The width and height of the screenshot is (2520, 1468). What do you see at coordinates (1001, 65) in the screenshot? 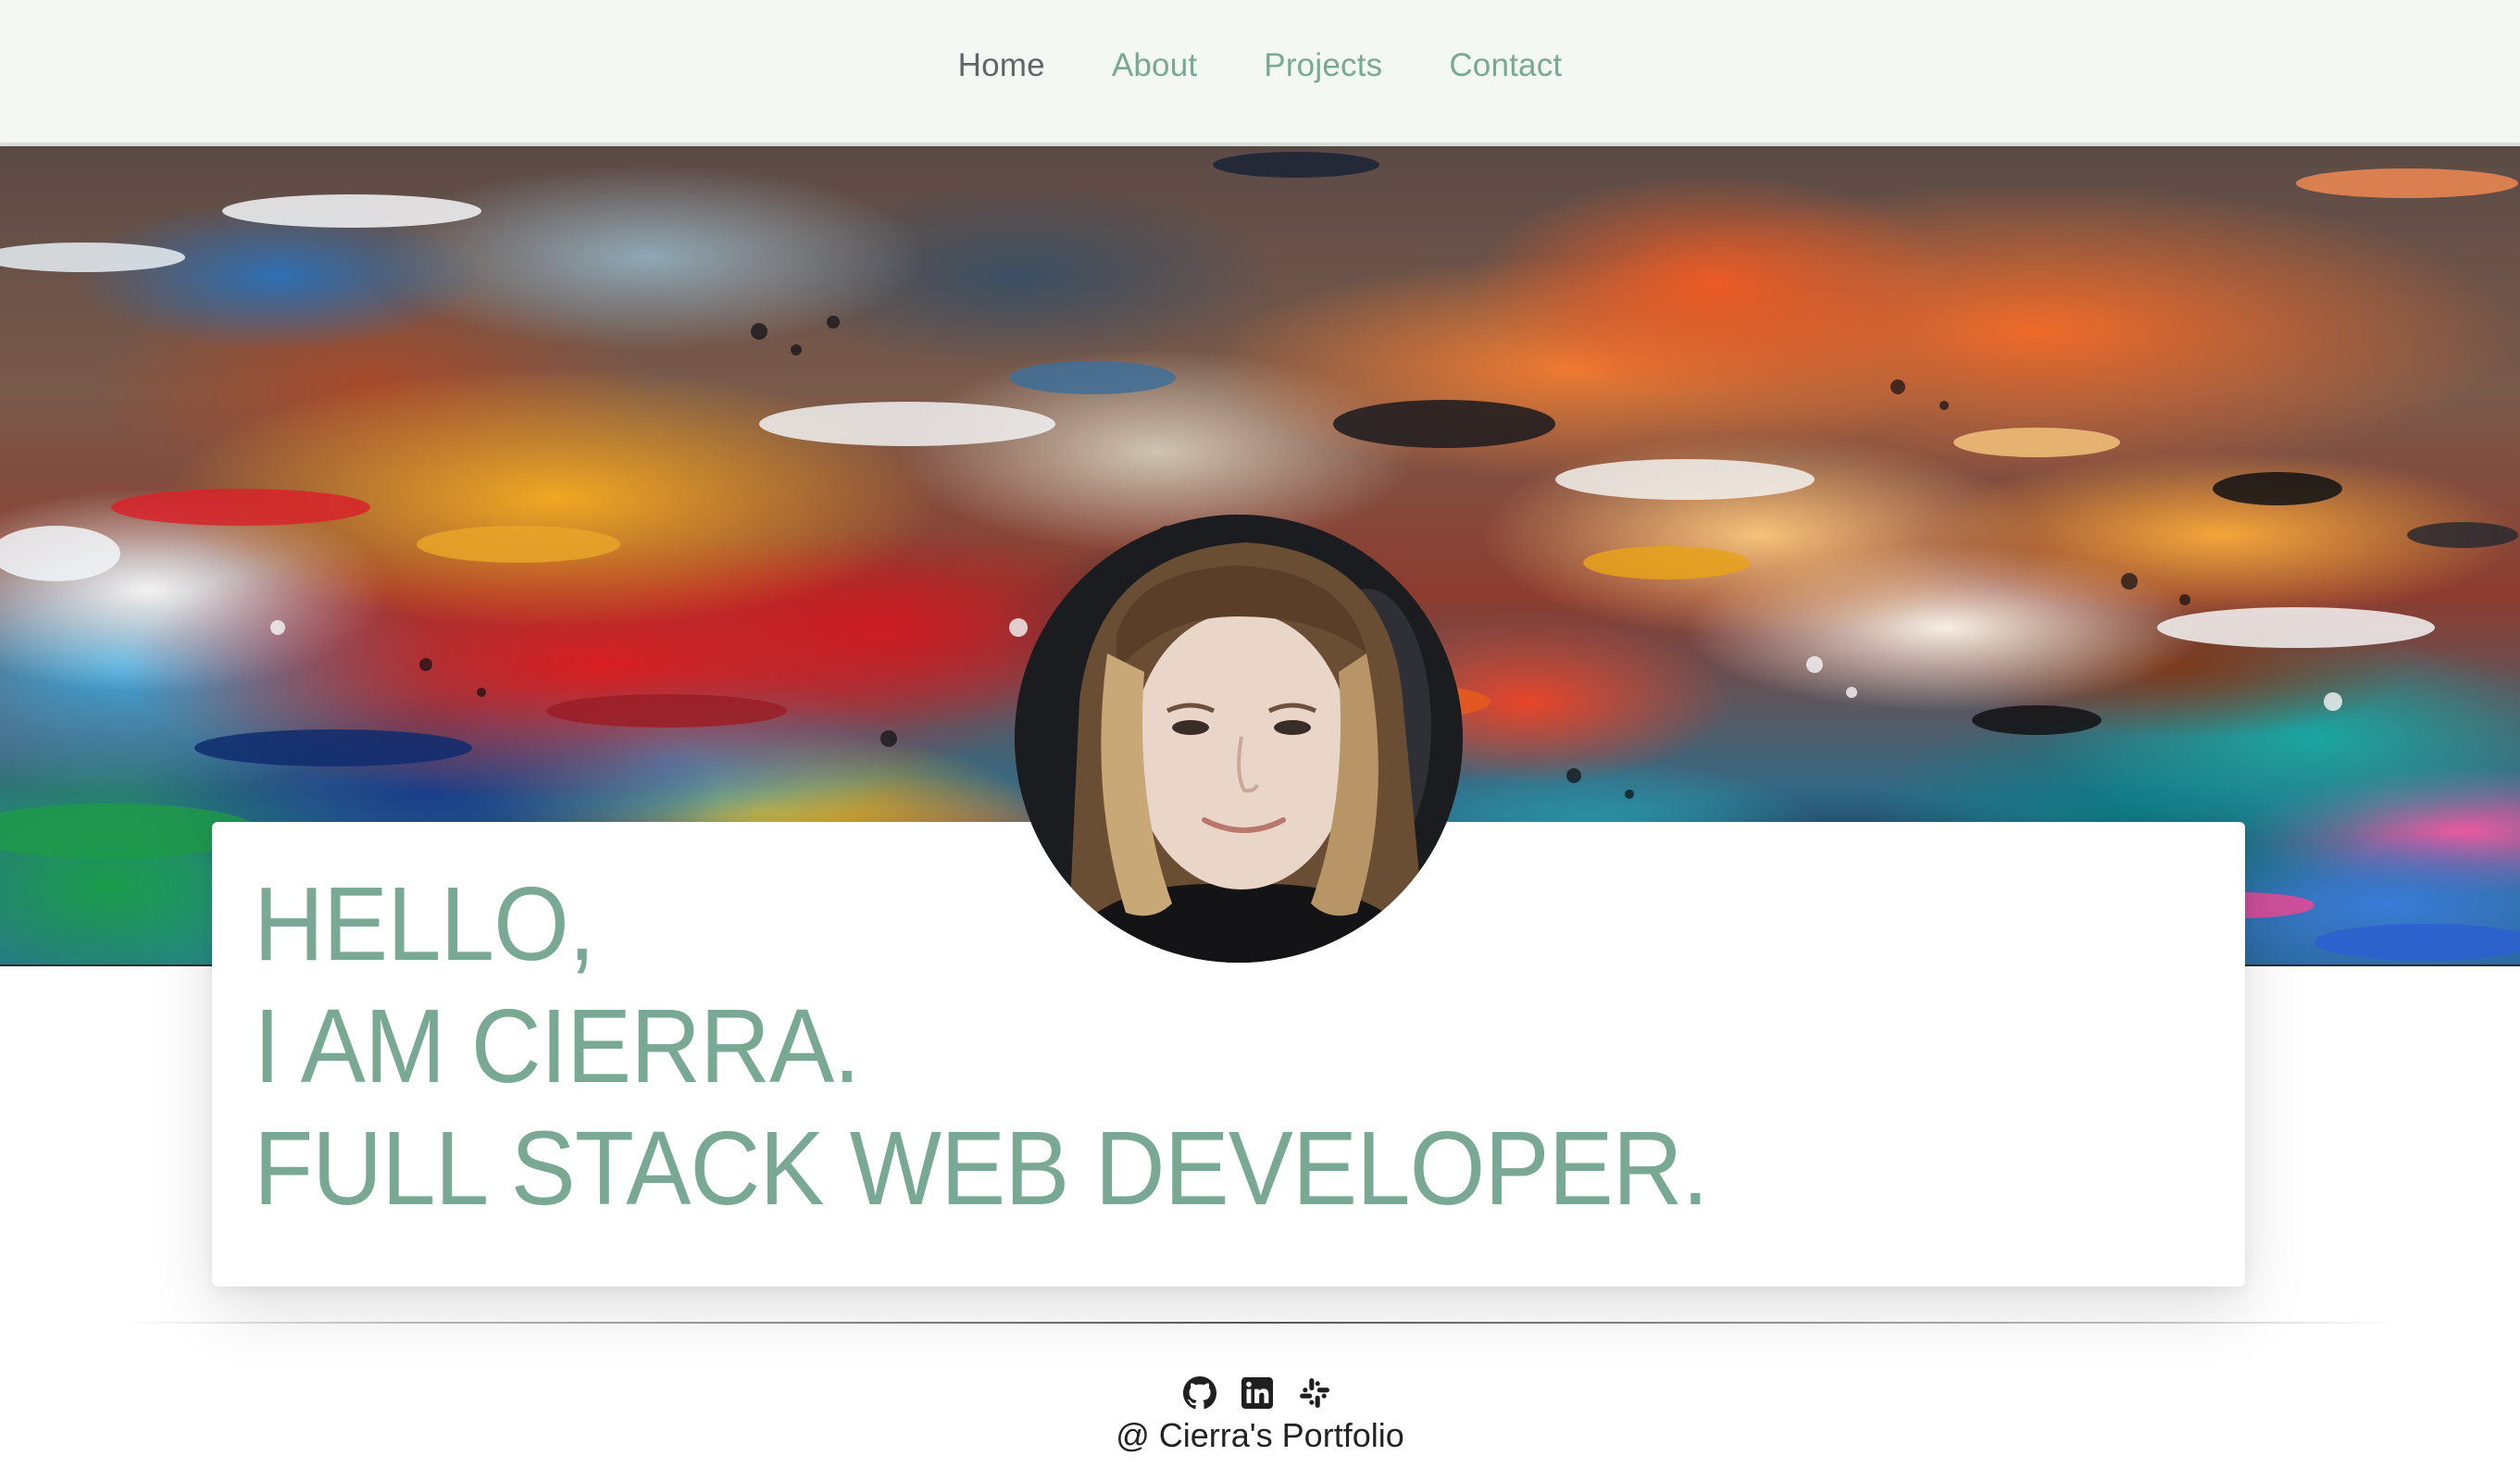
I see `nav-home-link: Home` at bounding box center [1001, 65].